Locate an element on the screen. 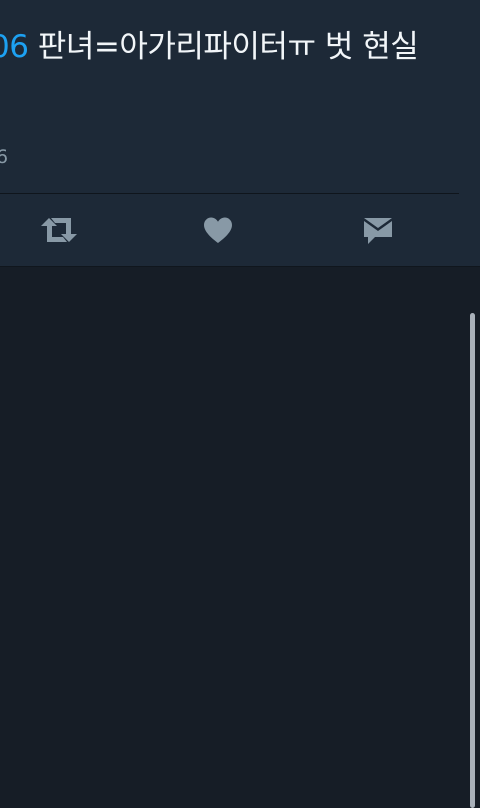 Image resolution: width=480 pixels, height=808 pixels. retweet-icon is located at coordinates (59, 230).